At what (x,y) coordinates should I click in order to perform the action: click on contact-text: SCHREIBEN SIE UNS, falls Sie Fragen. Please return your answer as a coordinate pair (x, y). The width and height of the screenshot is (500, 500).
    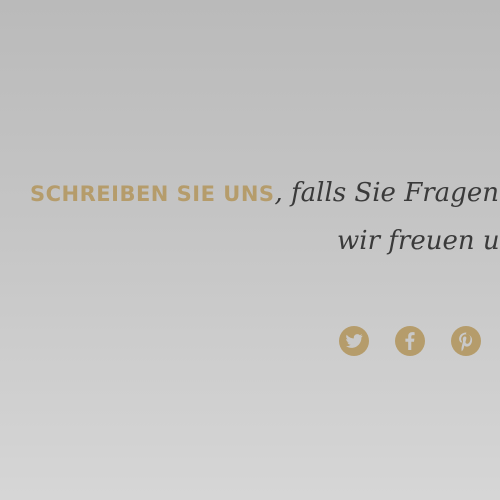
    Looking at the image, I should click on (264, 193).